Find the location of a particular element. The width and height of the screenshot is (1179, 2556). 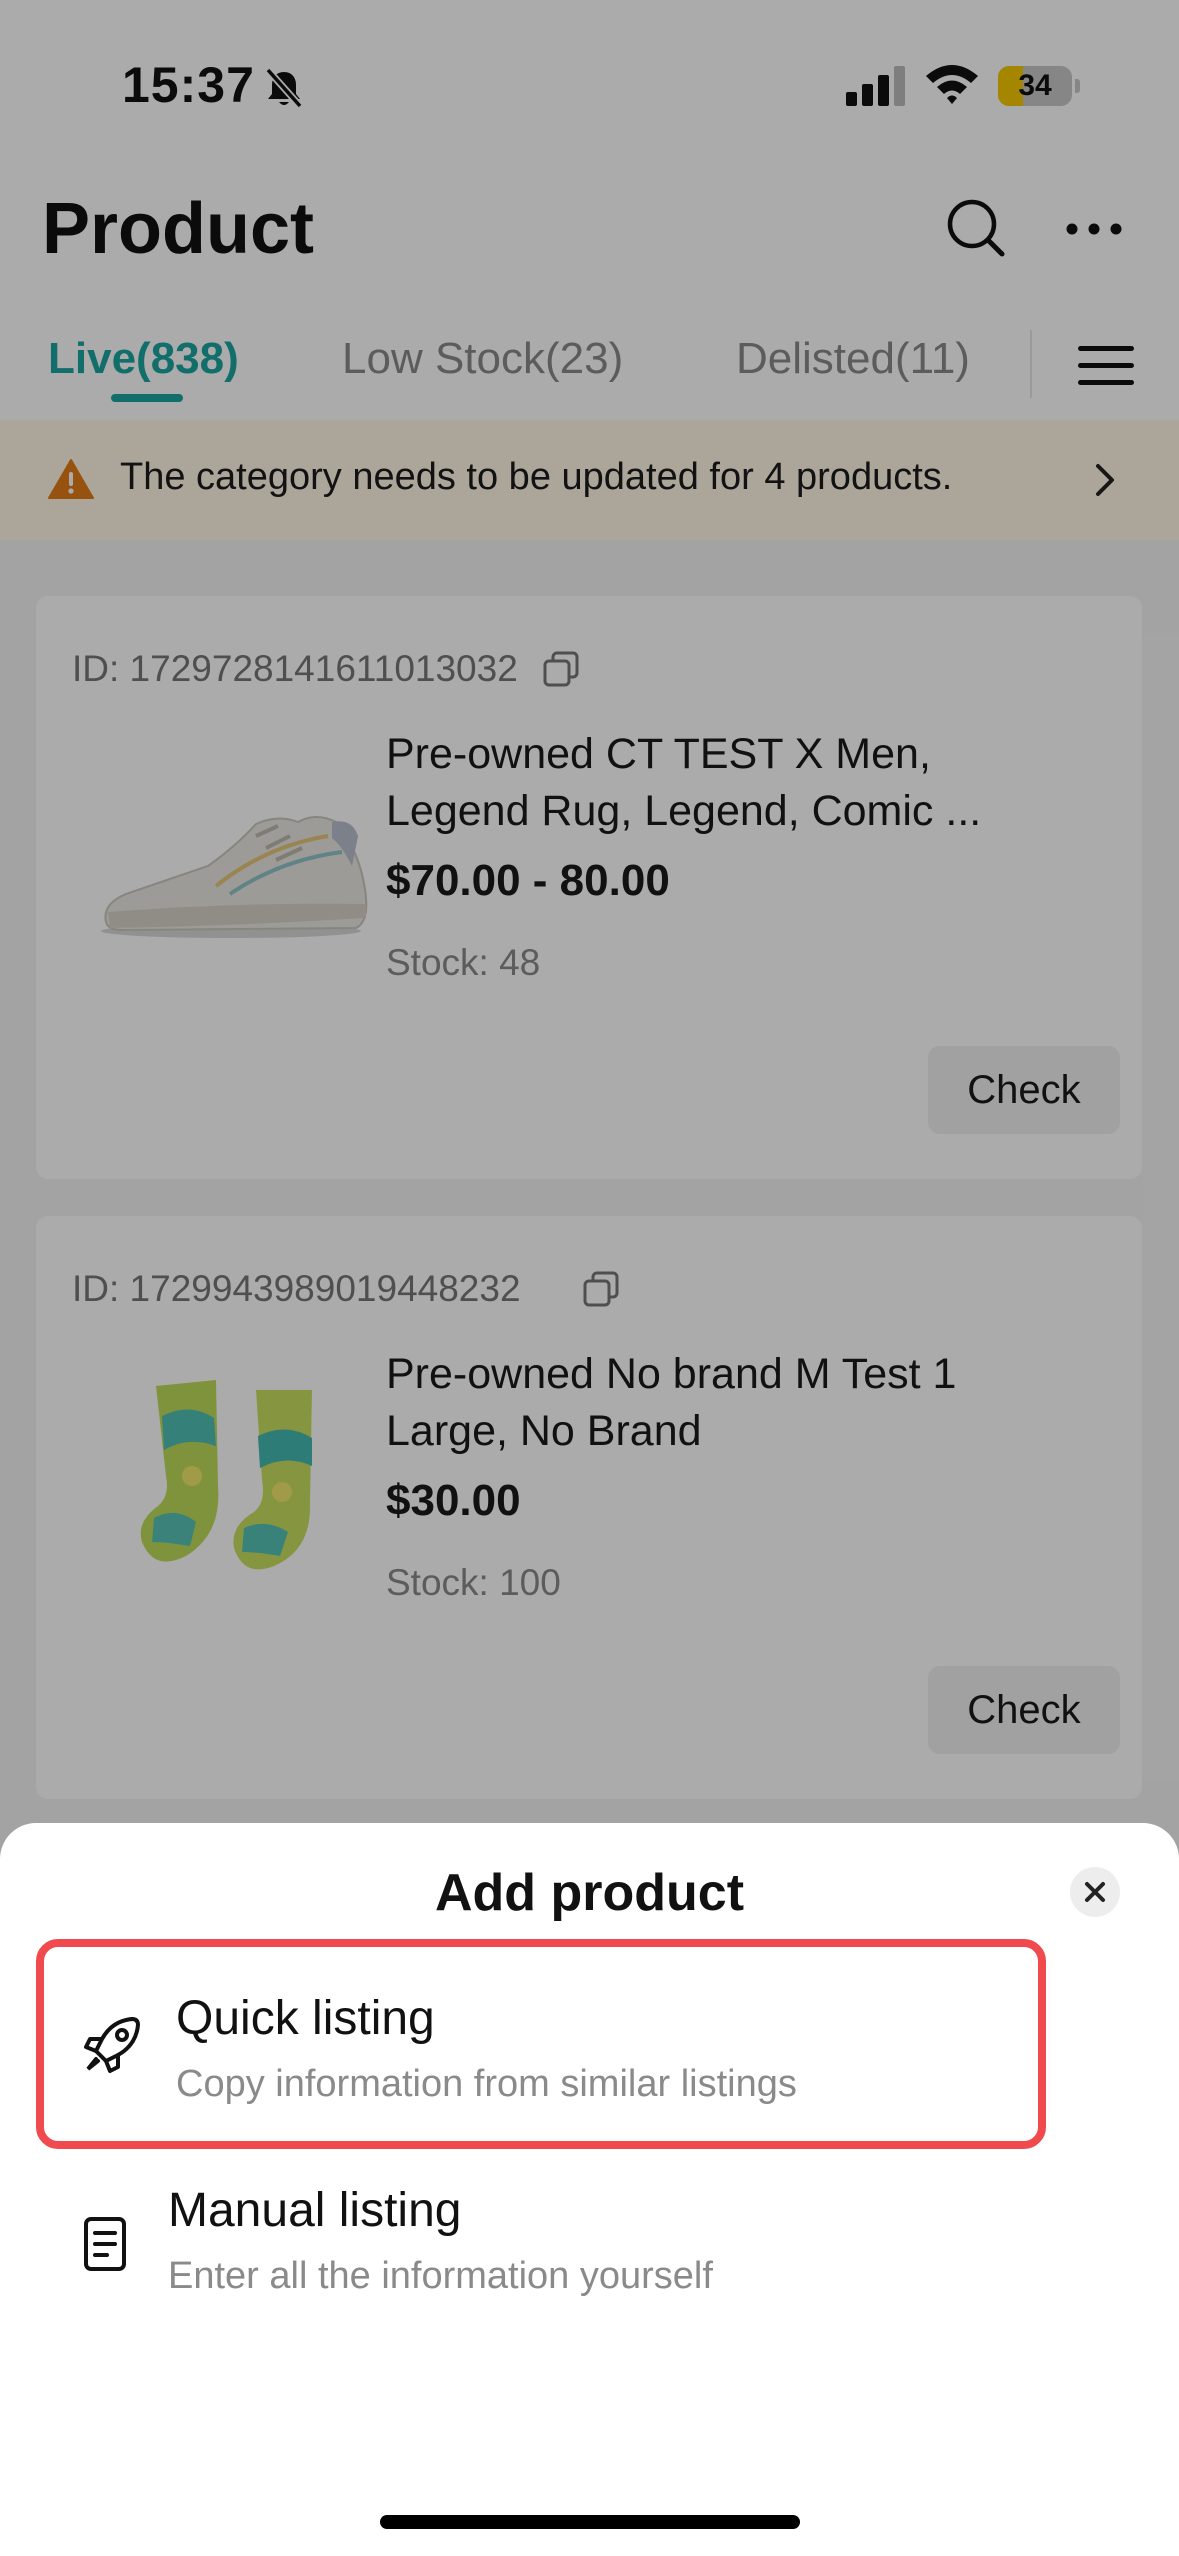

manual-listing-title: Manual listing is located at coordinates (315, 2210).